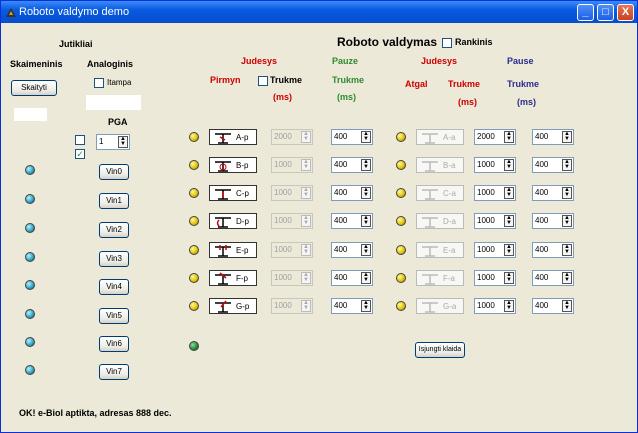 The height and width of the screenshot is (433, 638). Describe the element at coordinates (233, 165) in the screenshot. I see `row-b-forward-button: B-p` at that location.